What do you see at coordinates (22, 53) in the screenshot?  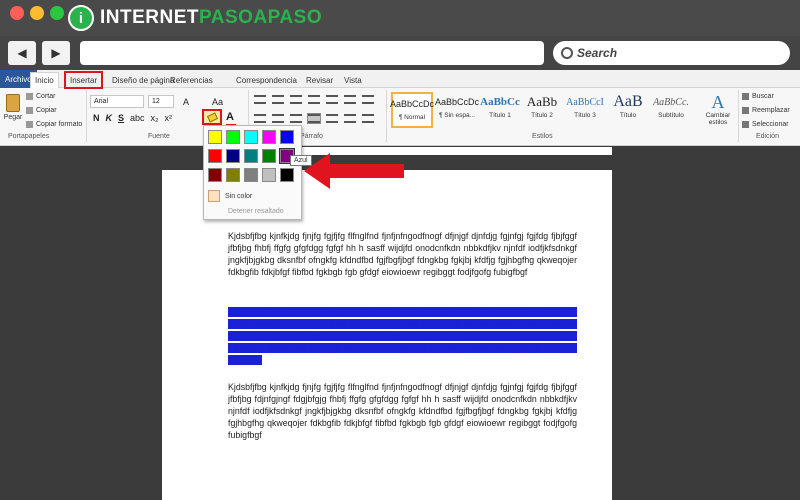 I see `back-button: ◀` at bounding box center [22, 53].